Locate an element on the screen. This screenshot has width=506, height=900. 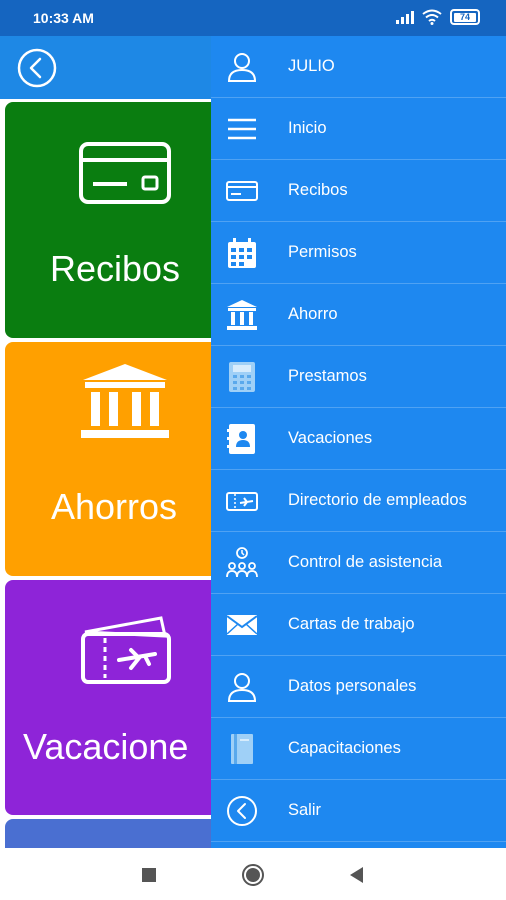
calculator-icon is located at coordinates (242, 377).